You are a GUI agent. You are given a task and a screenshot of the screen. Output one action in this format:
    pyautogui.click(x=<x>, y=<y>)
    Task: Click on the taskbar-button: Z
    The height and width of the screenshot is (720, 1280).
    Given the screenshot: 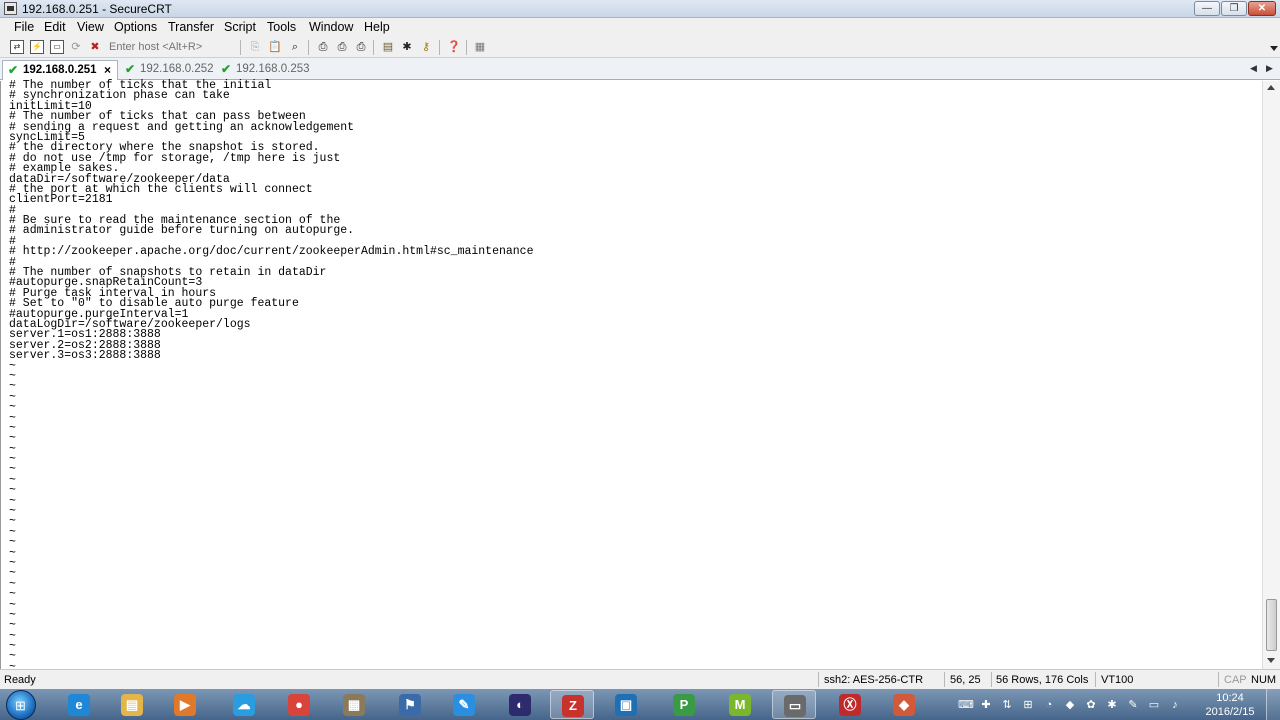 What is the action you would take?
    pyautogui.click(x=572, y=704)
    